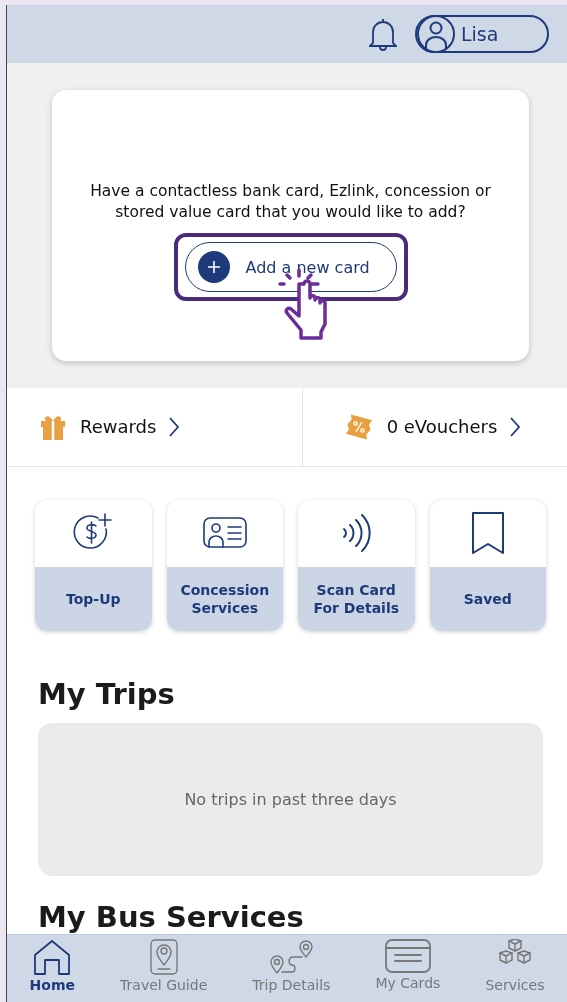 The image size is (567, 1002). I want to click on bookmark-icon, so click(487, 533).